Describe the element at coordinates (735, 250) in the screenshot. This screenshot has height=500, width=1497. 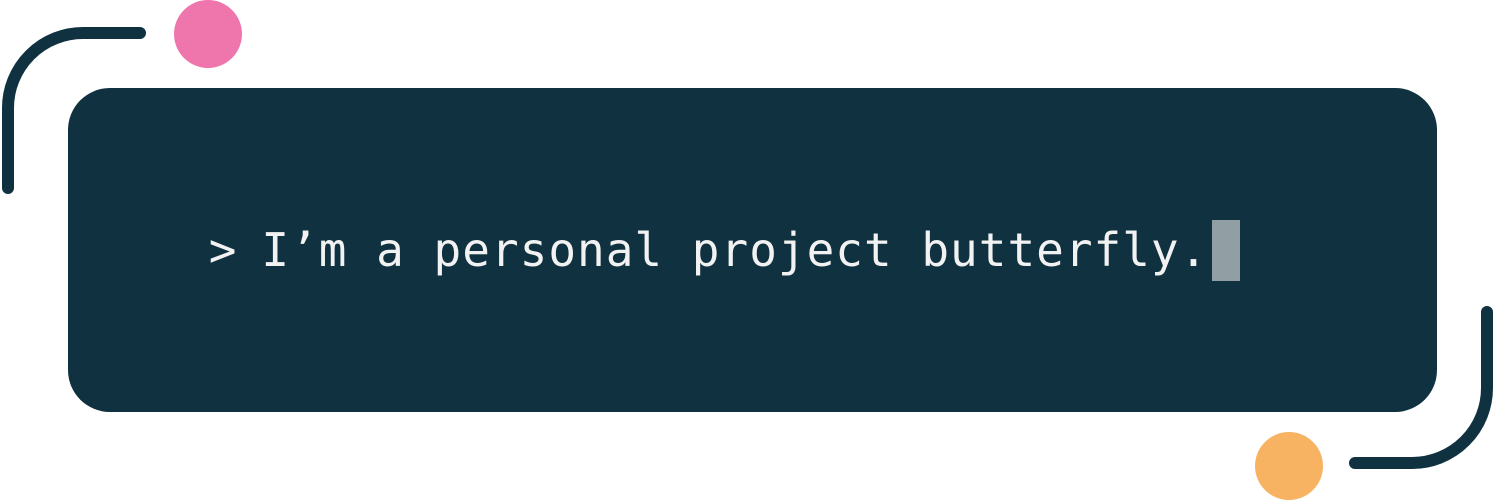
I see `terminal-text: I’m a personal project butterfly.` at that location.